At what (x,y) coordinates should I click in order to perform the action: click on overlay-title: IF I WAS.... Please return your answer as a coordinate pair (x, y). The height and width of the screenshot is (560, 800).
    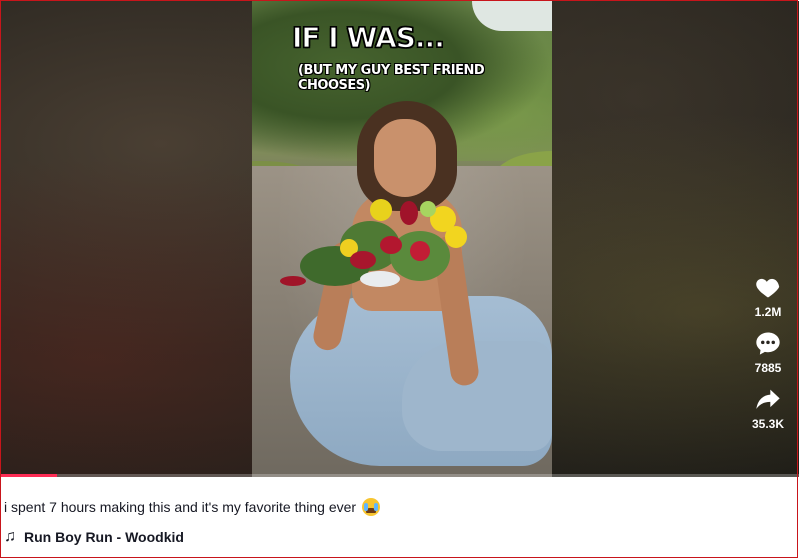
    Looking at the image, I should click on (368, 37).